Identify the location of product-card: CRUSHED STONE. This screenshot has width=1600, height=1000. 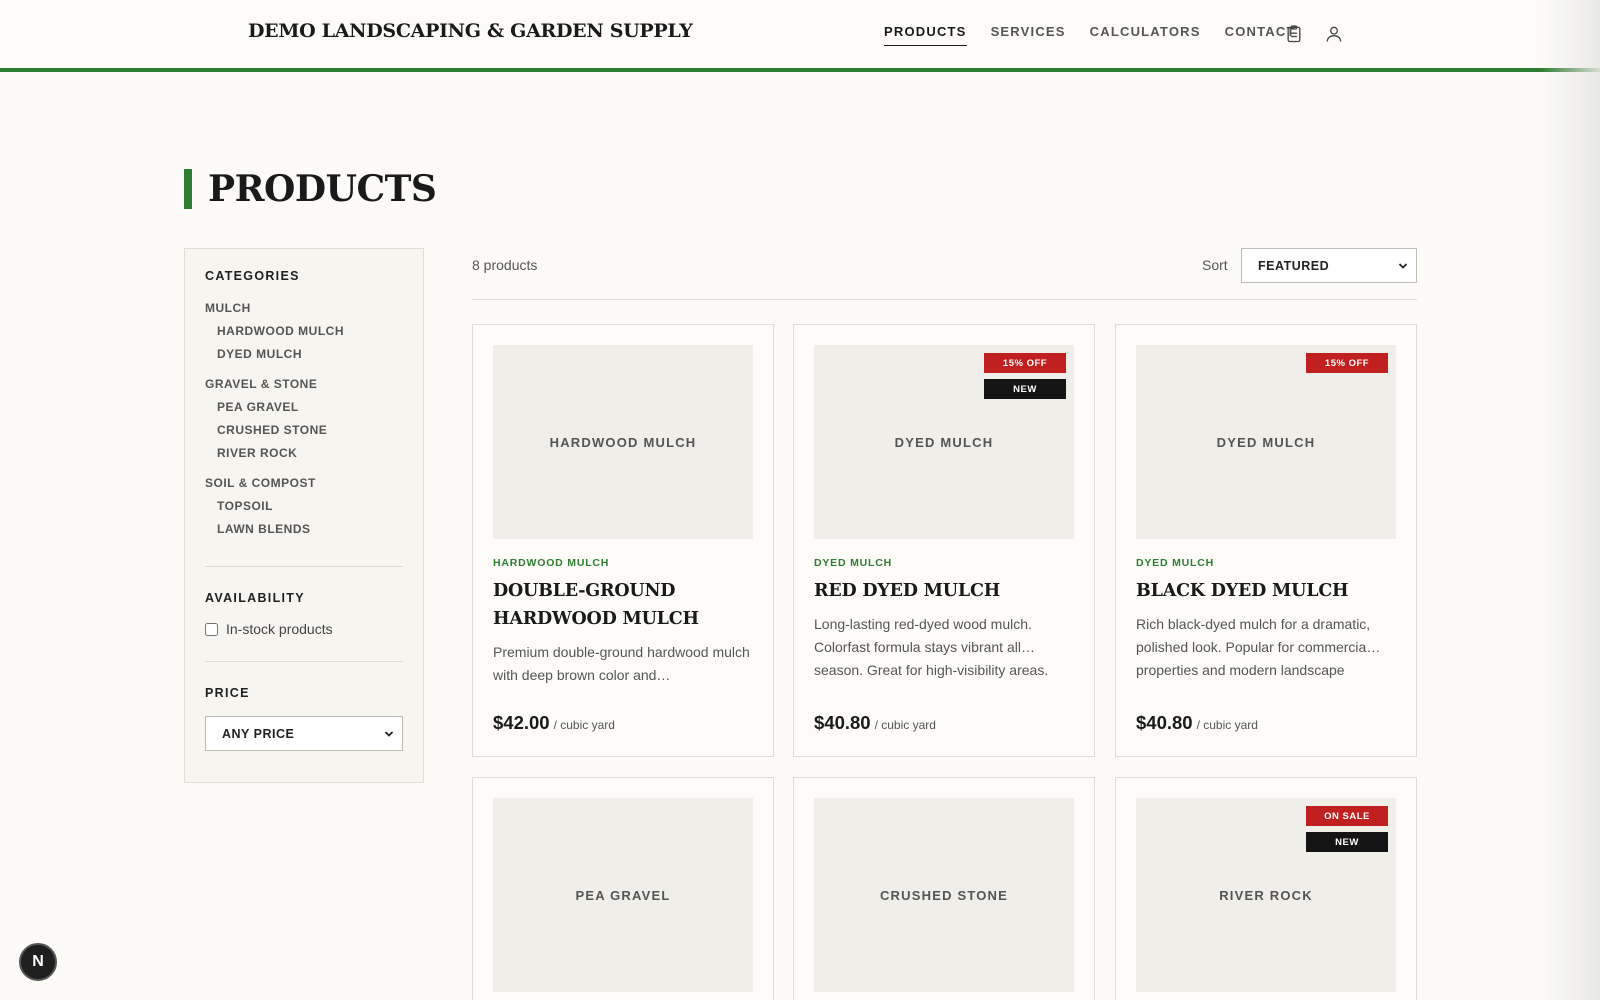
(944, 888).